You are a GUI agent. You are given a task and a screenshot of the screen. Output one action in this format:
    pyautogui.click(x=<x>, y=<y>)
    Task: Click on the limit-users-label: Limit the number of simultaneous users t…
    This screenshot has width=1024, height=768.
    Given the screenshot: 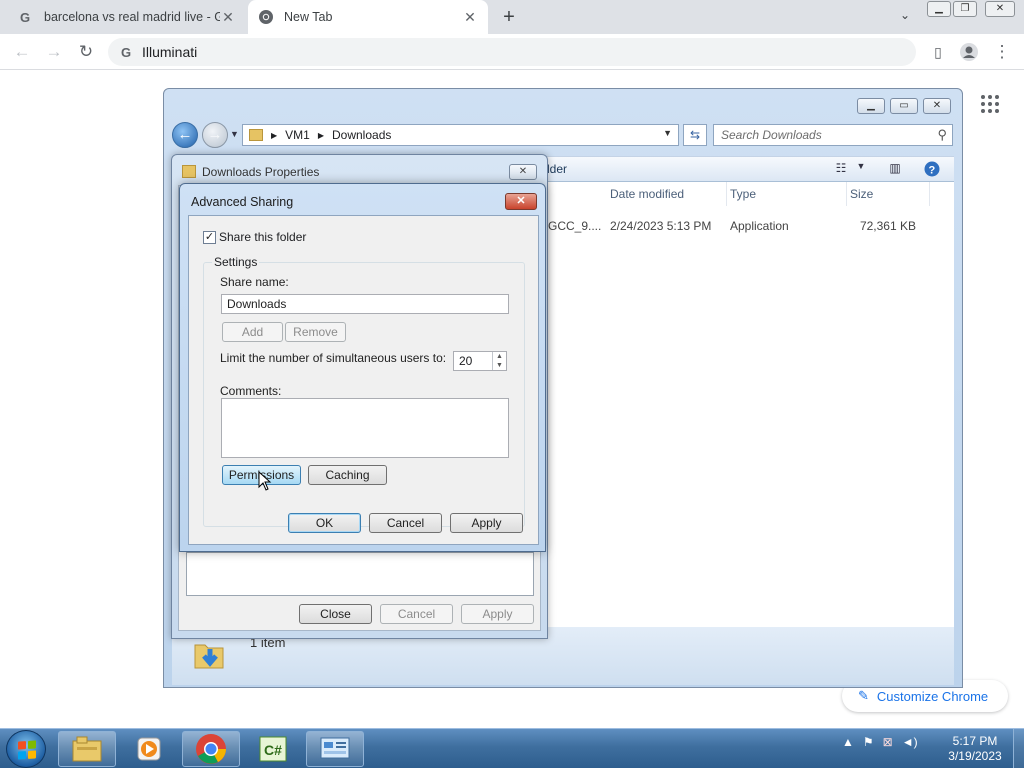 What is the action you would take?
    pyautogui.click(x=333, y=358)
    